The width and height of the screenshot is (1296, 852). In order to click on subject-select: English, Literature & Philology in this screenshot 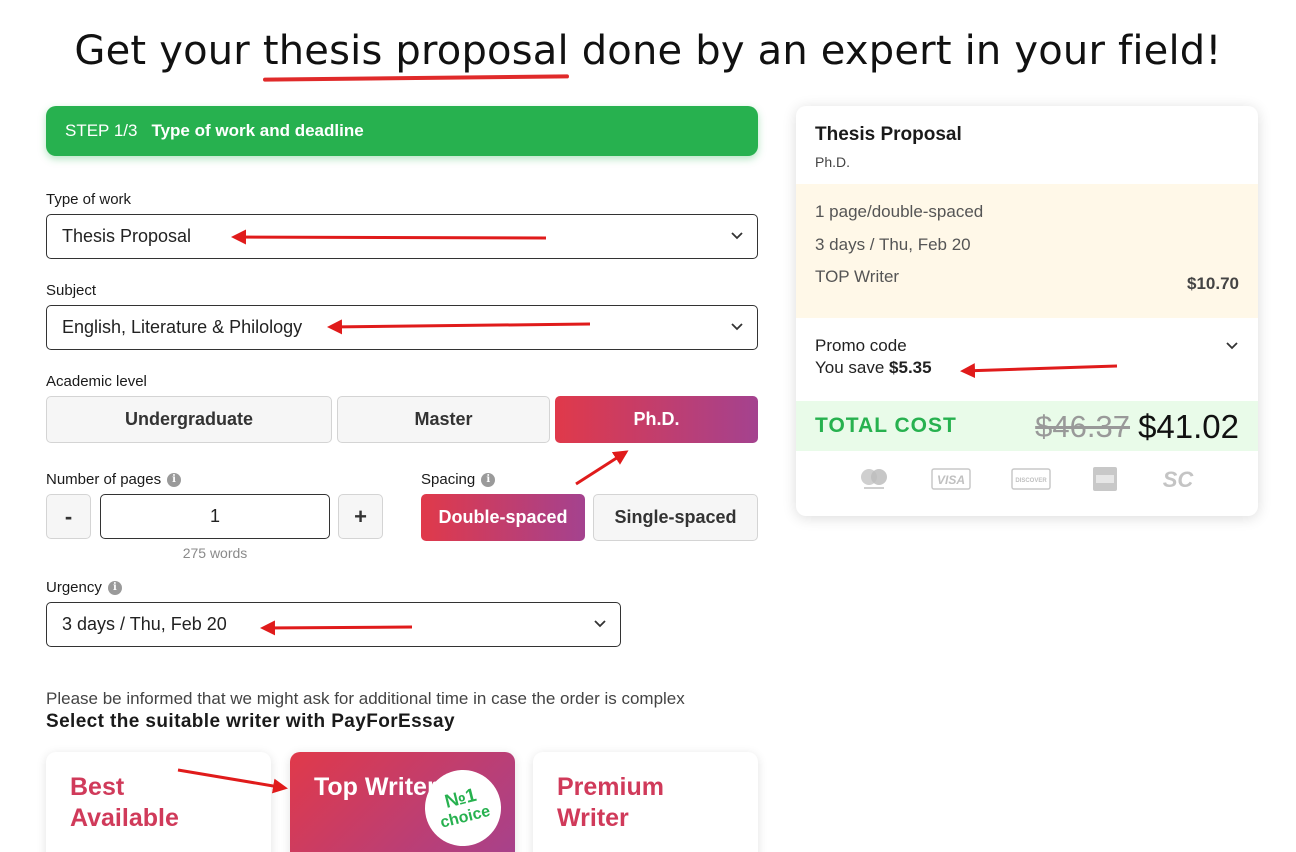, I will do `click(402, 327)`.